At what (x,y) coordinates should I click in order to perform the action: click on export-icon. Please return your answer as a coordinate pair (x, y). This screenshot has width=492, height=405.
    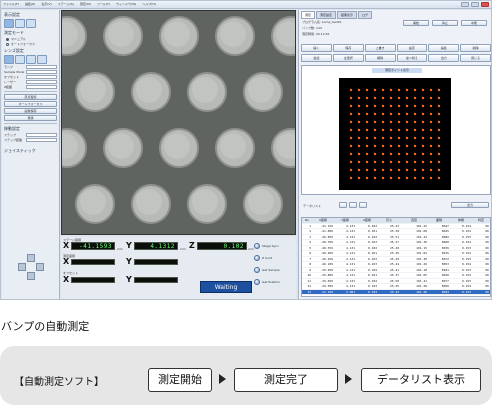
    Looking at the image, I should click on (363, 205).